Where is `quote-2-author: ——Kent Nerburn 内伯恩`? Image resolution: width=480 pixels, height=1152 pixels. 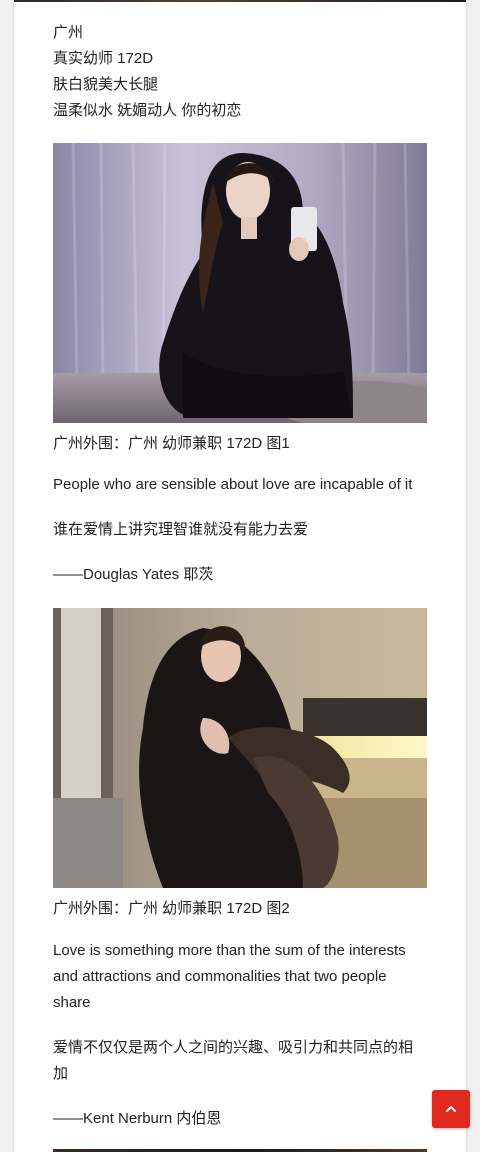
quote-2-author: ——Kent Nerburn 内伯恩 is located at coordinates (137, 1118).